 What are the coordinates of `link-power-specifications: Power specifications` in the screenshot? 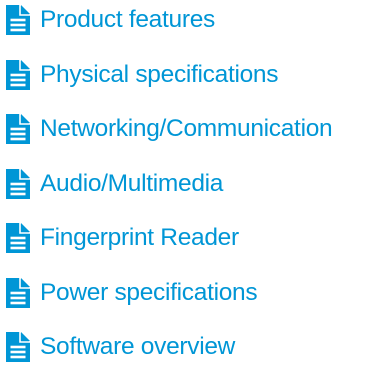 It's located at (187, 292).